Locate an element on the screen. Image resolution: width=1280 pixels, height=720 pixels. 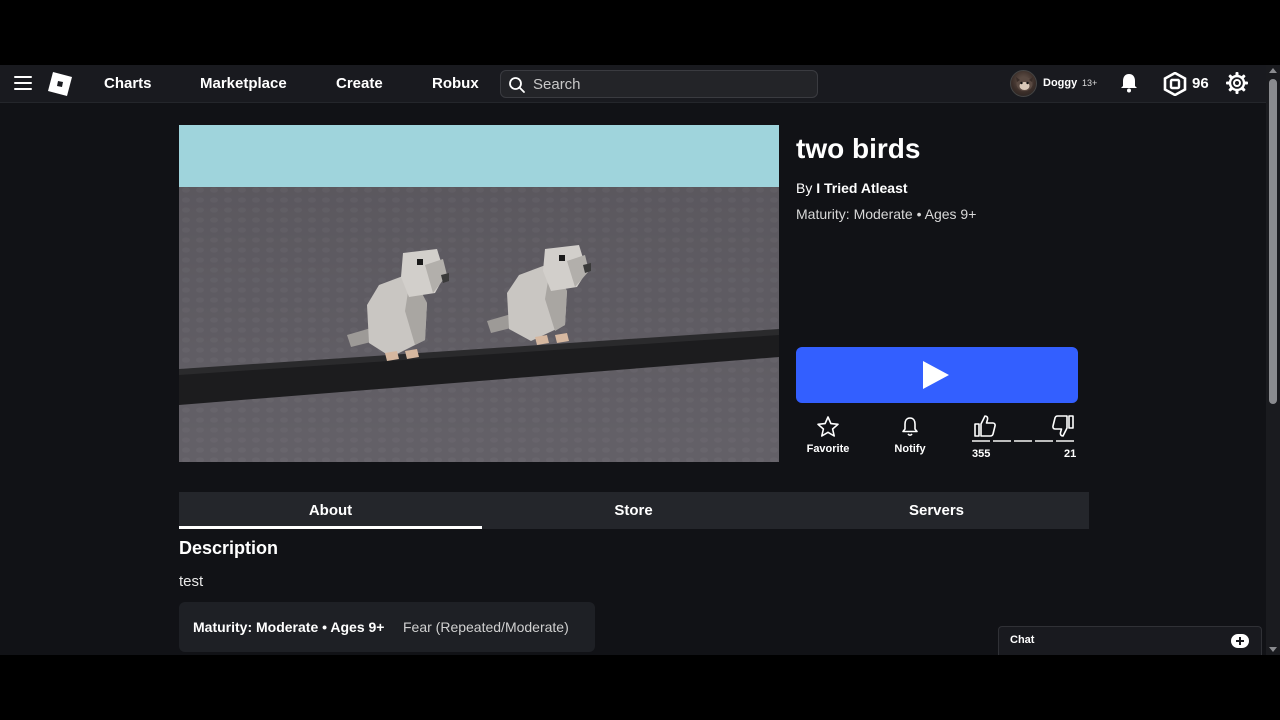
chat-add-icon is located at coordinates (1240, 641).